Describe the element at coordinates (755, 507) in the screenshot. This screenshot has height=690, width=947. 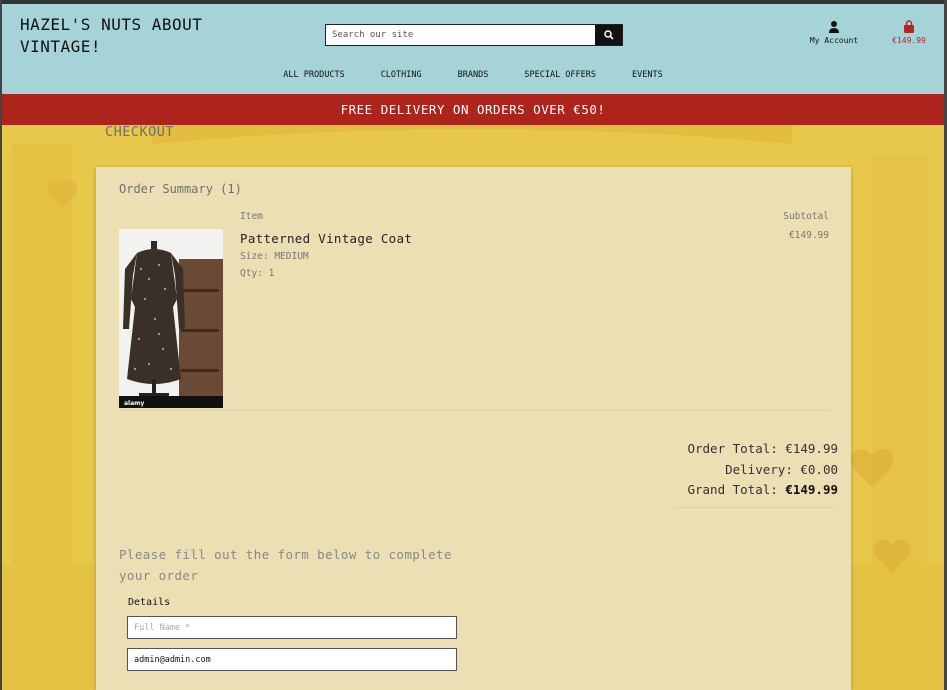
I see `totals-divider` at that location.